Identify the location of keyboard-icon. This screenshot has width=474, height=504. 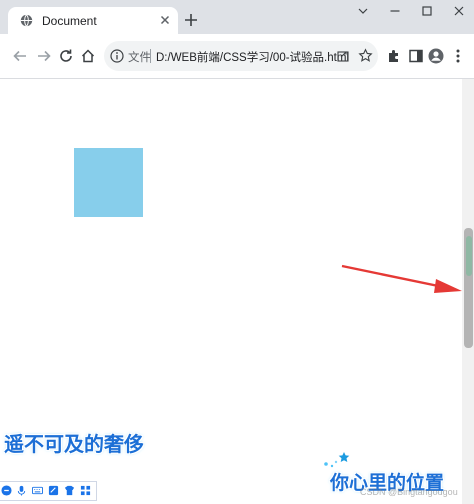
(37, 490).